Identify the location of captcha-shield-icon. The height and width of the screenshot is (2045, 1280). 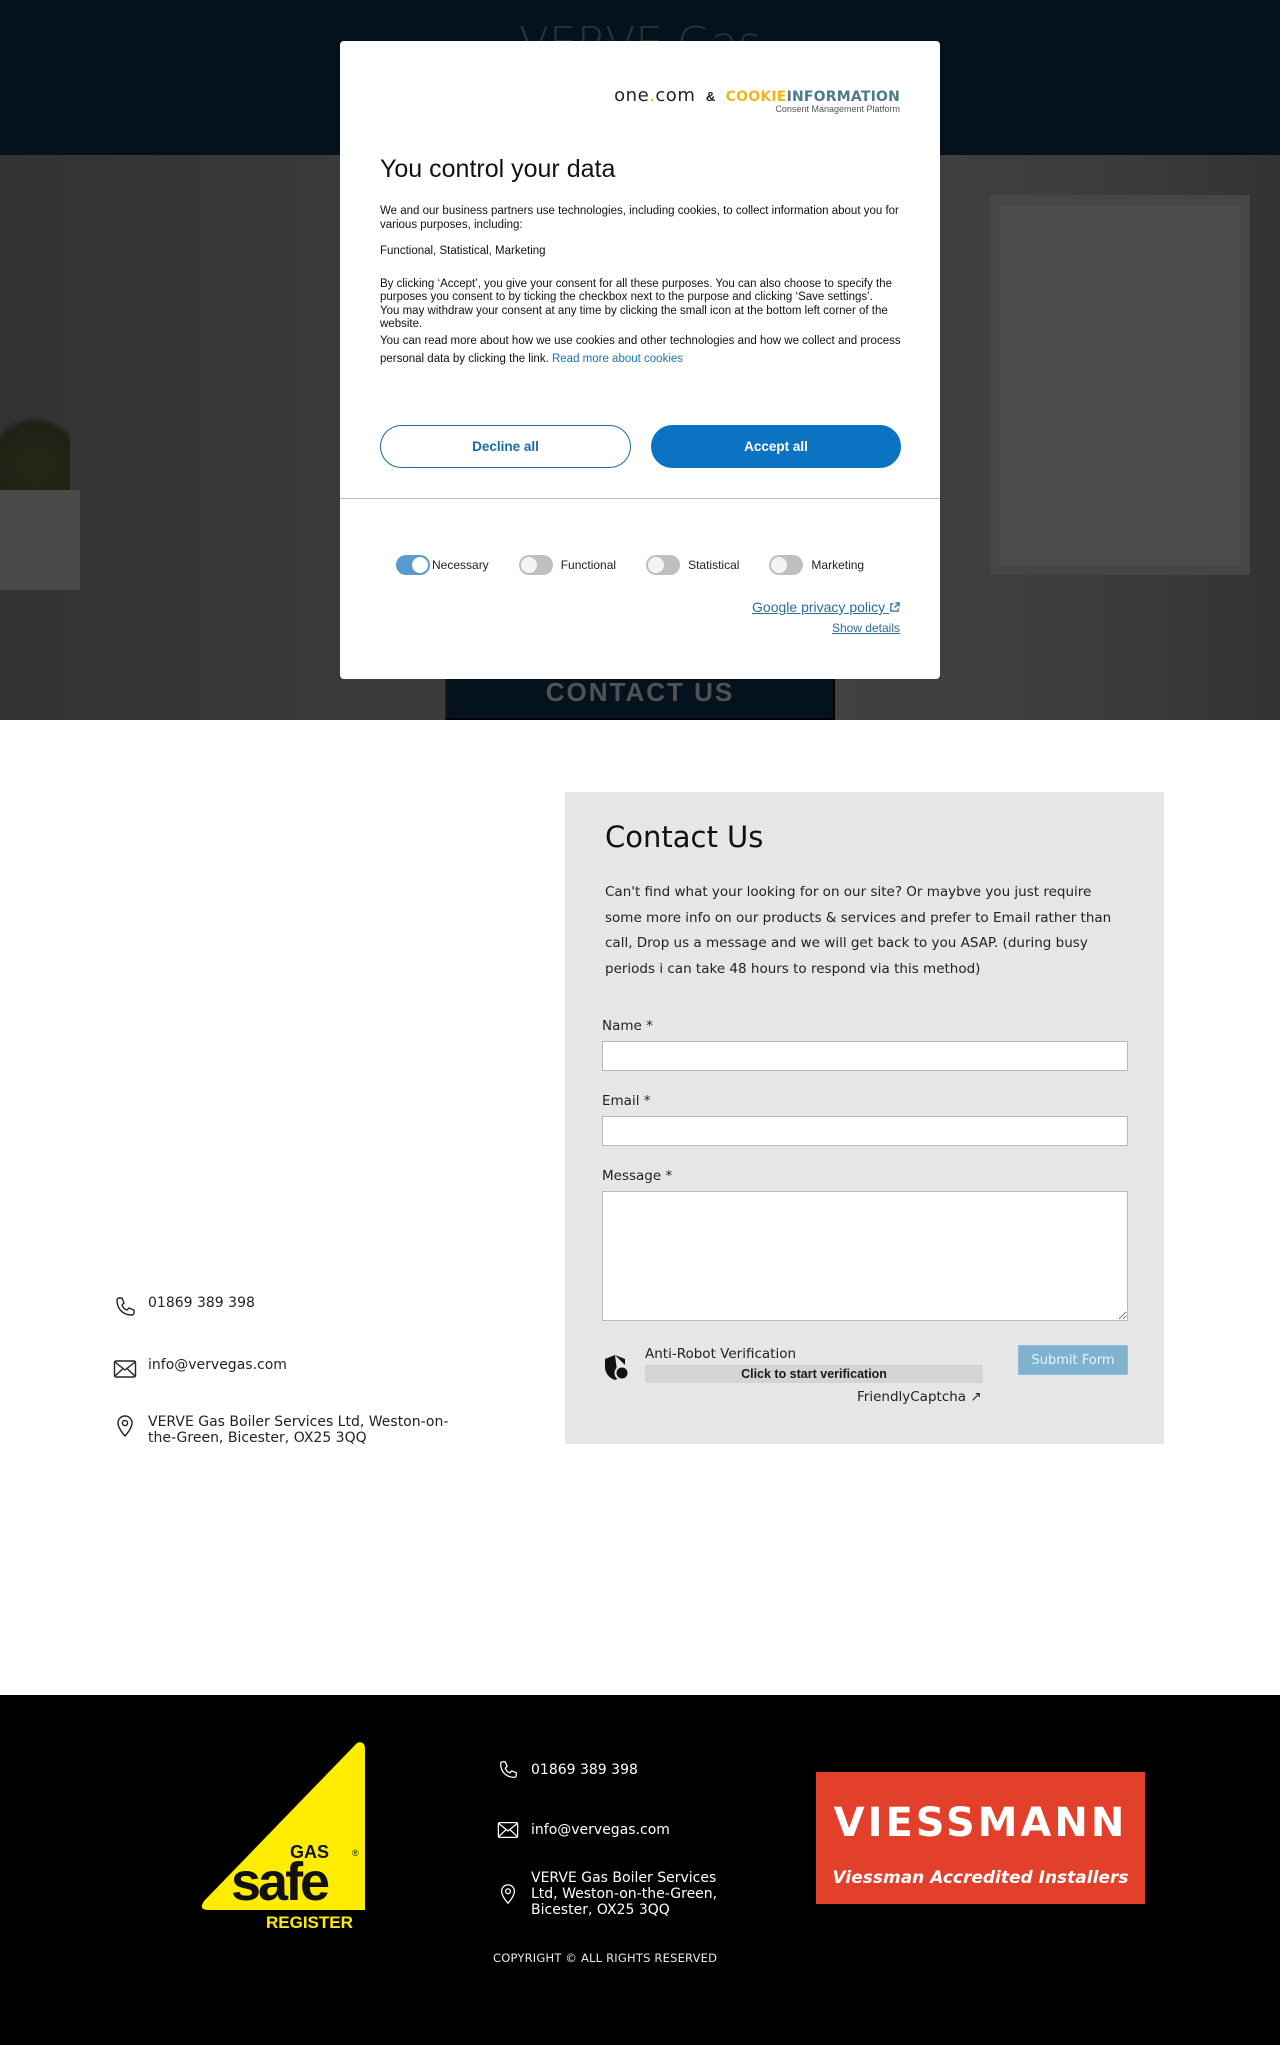
(617, 1368).